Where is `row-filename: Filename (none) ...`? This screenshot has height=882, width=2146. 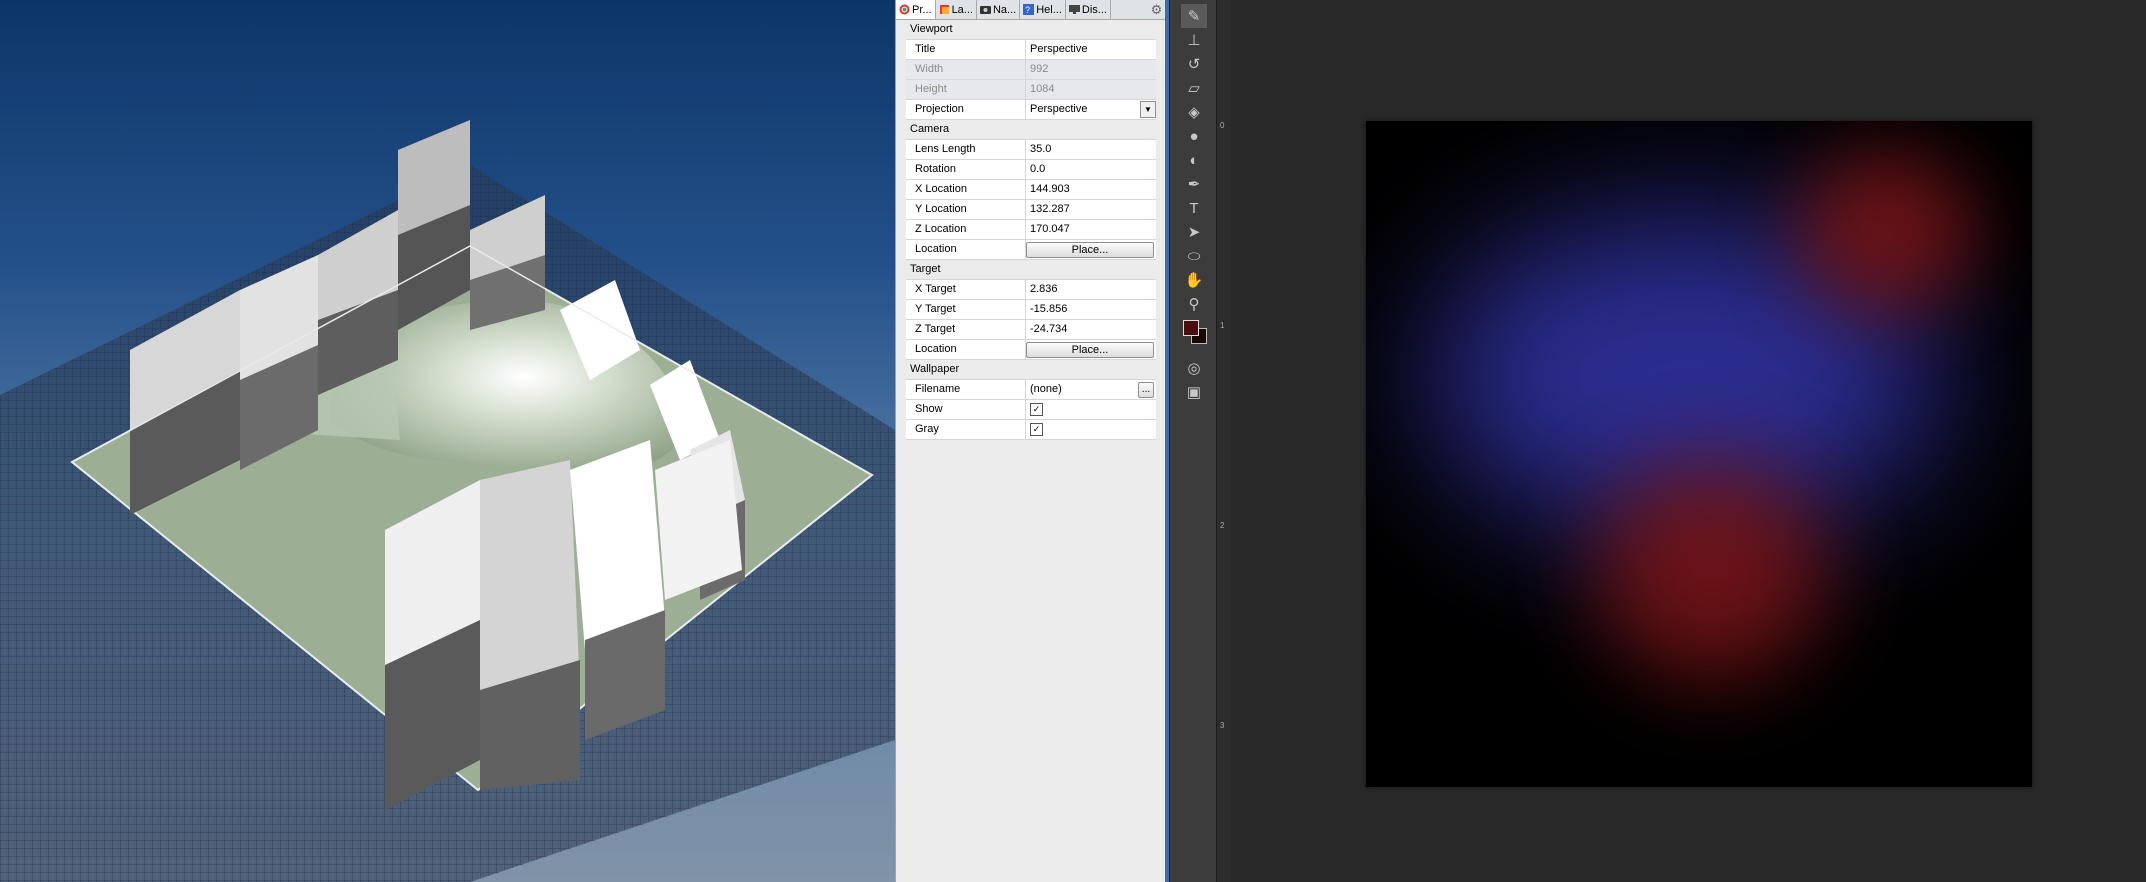 row-filename: Filename (none) ... is located at coordinates (1031, 390).